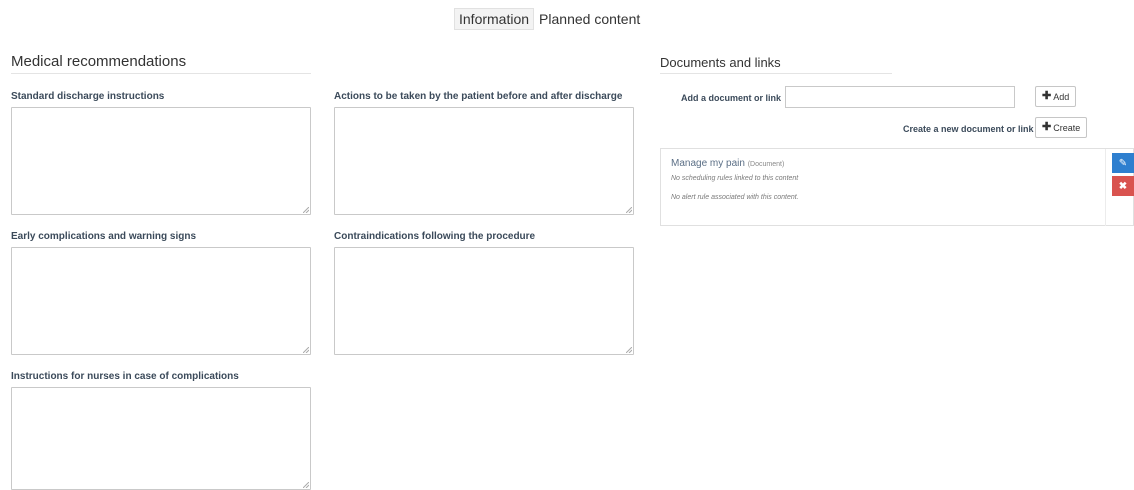 The height and width of the screenshot is (490, 1134). I want to click on nurse-instructions-textarea, so click(161, 438).